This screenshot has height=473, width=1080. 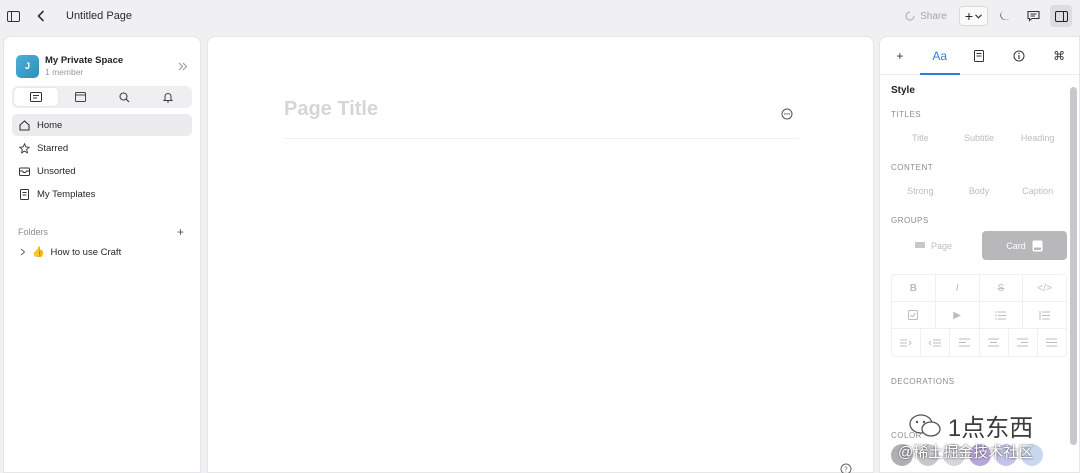 What do you see at coordinates (958, 288) in the screenshot?
I see `italic-icon: I` at bounding box center [958, 288].